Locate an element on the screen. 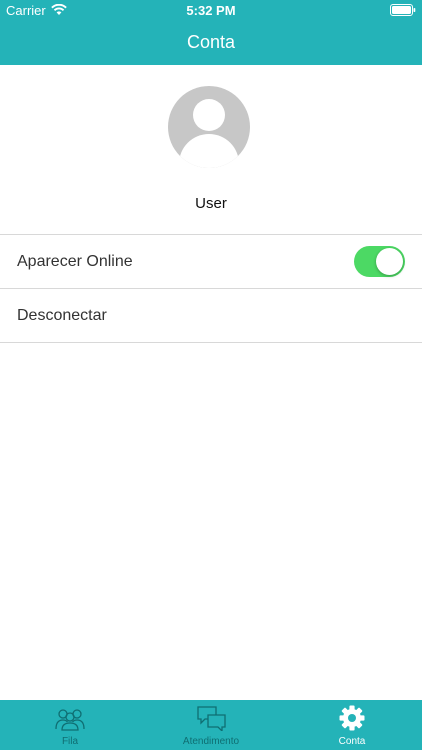  tab-fila: Fila is located at coordinates (70, 725).